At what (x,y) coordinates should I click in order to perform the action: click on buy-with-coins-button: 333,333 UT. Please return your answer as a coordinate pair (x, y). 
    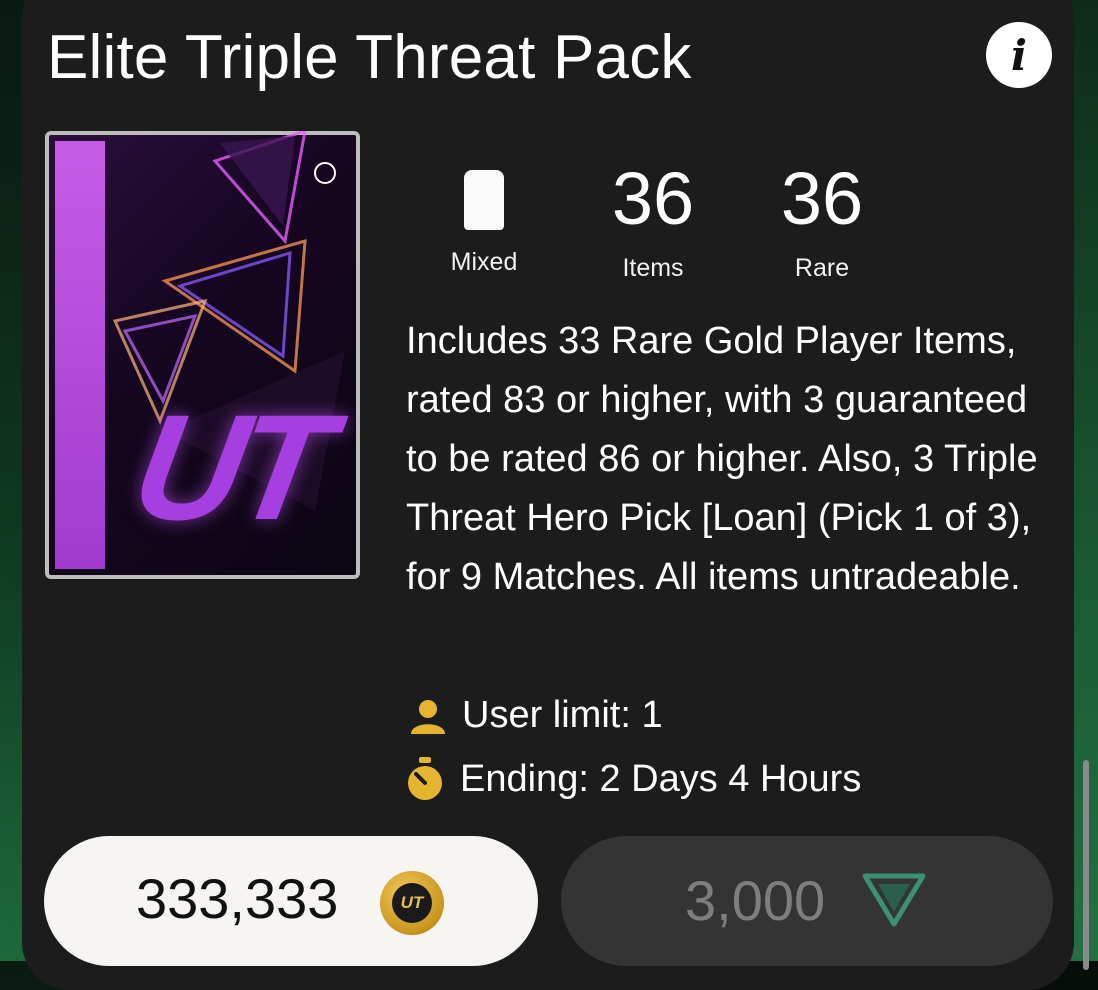
    Looking at the image, I should click on (291, 901).